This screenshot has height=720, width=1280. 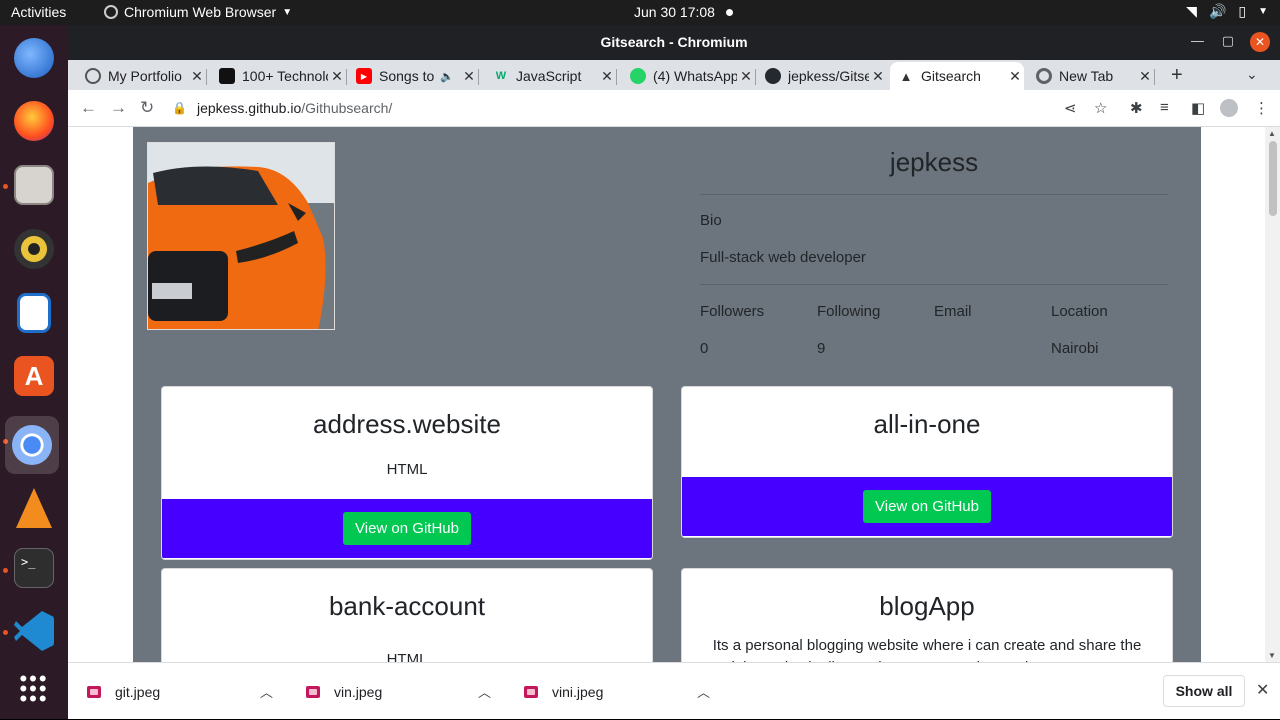 What do you see at coordinates (32, 445) in the screenshot?
I see `dock-chromium` at bounding box center [32, 445].